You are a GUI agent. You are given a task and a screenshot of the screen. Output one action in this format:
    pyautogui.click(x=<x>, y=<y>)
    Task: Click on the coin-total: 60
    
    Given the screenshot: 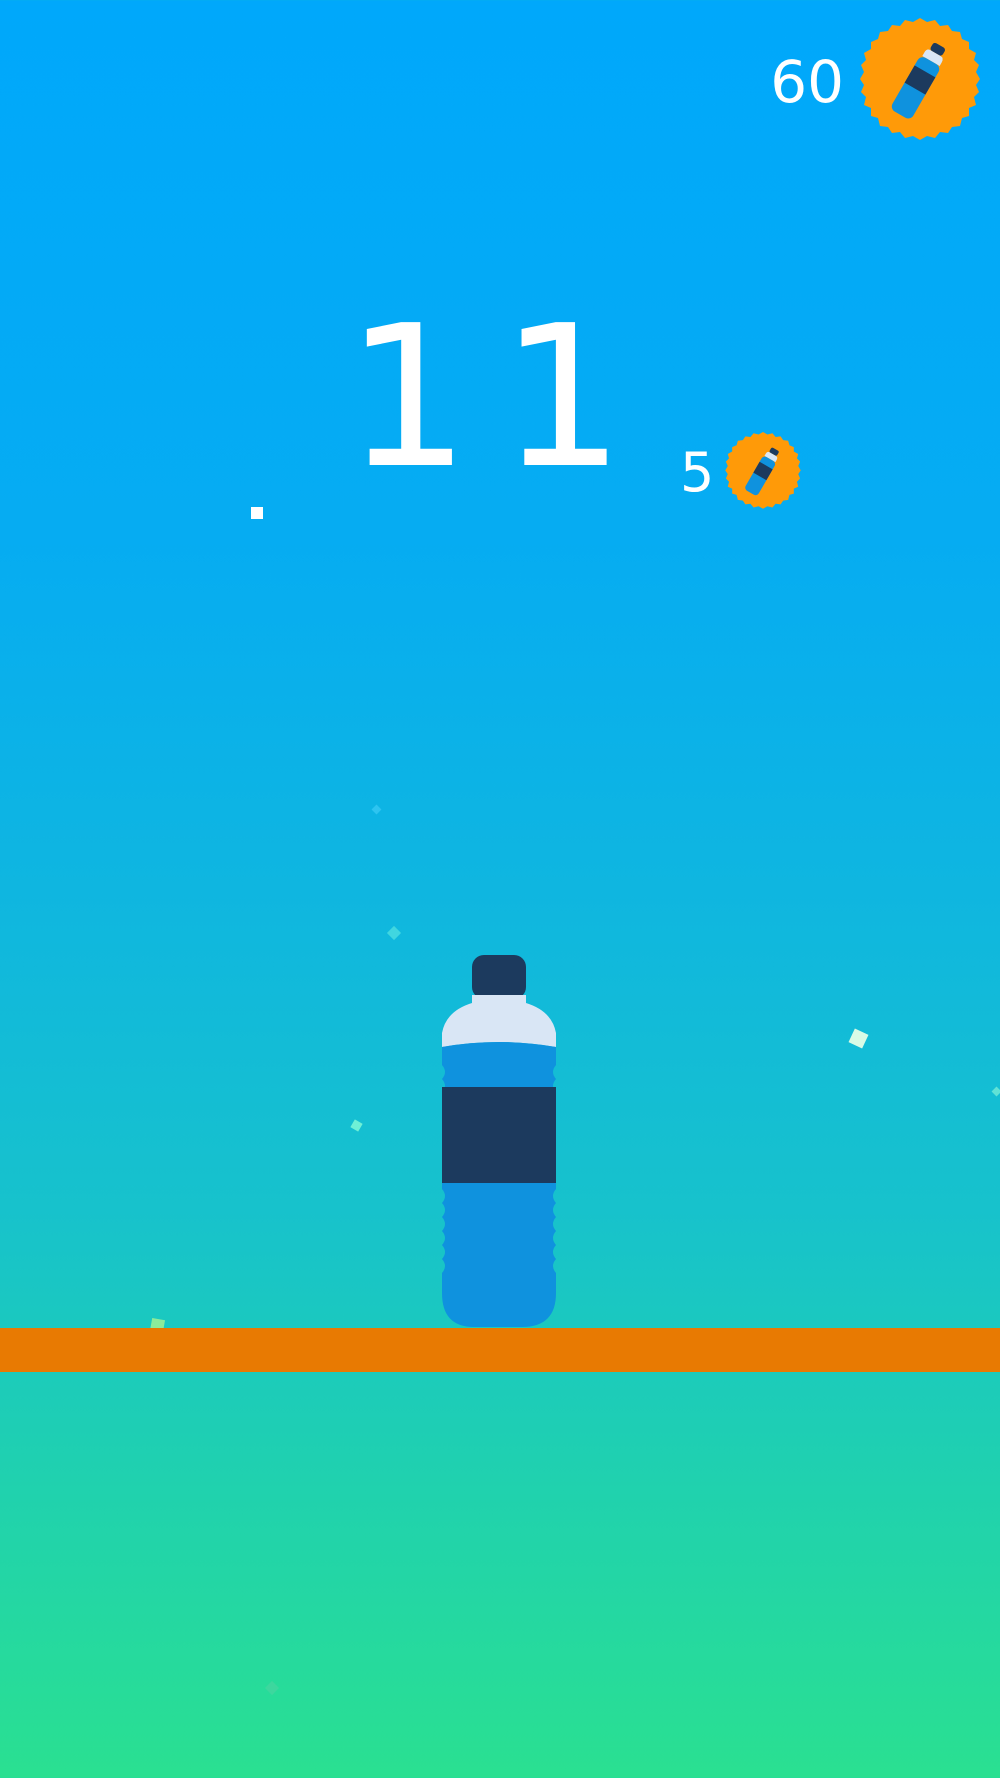 What is the action you would take?
    pyautogui.click(x=876, y=82)
    